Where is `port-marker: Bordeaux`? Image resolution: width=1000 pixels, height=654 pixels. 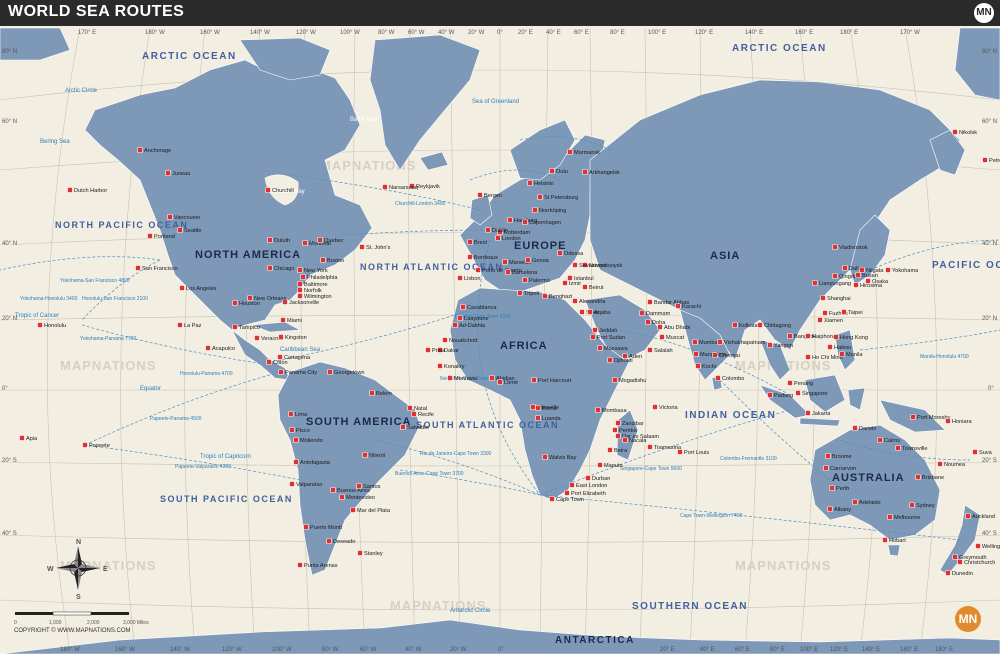
port-marker: Bordeaux is located at coordinates (482, 257).